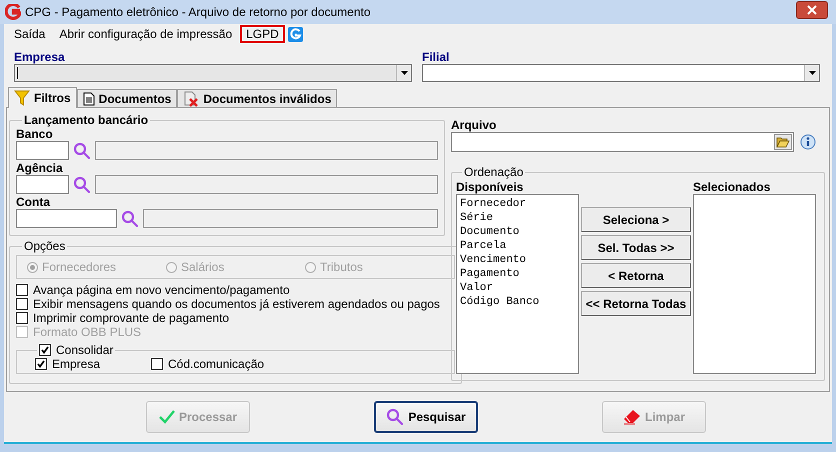 Image resolution: width=836 pixels, height=452 pixels. Describe the element at coordinates (191, 98) in the screenshot. I see `document-x-icon` at that location.